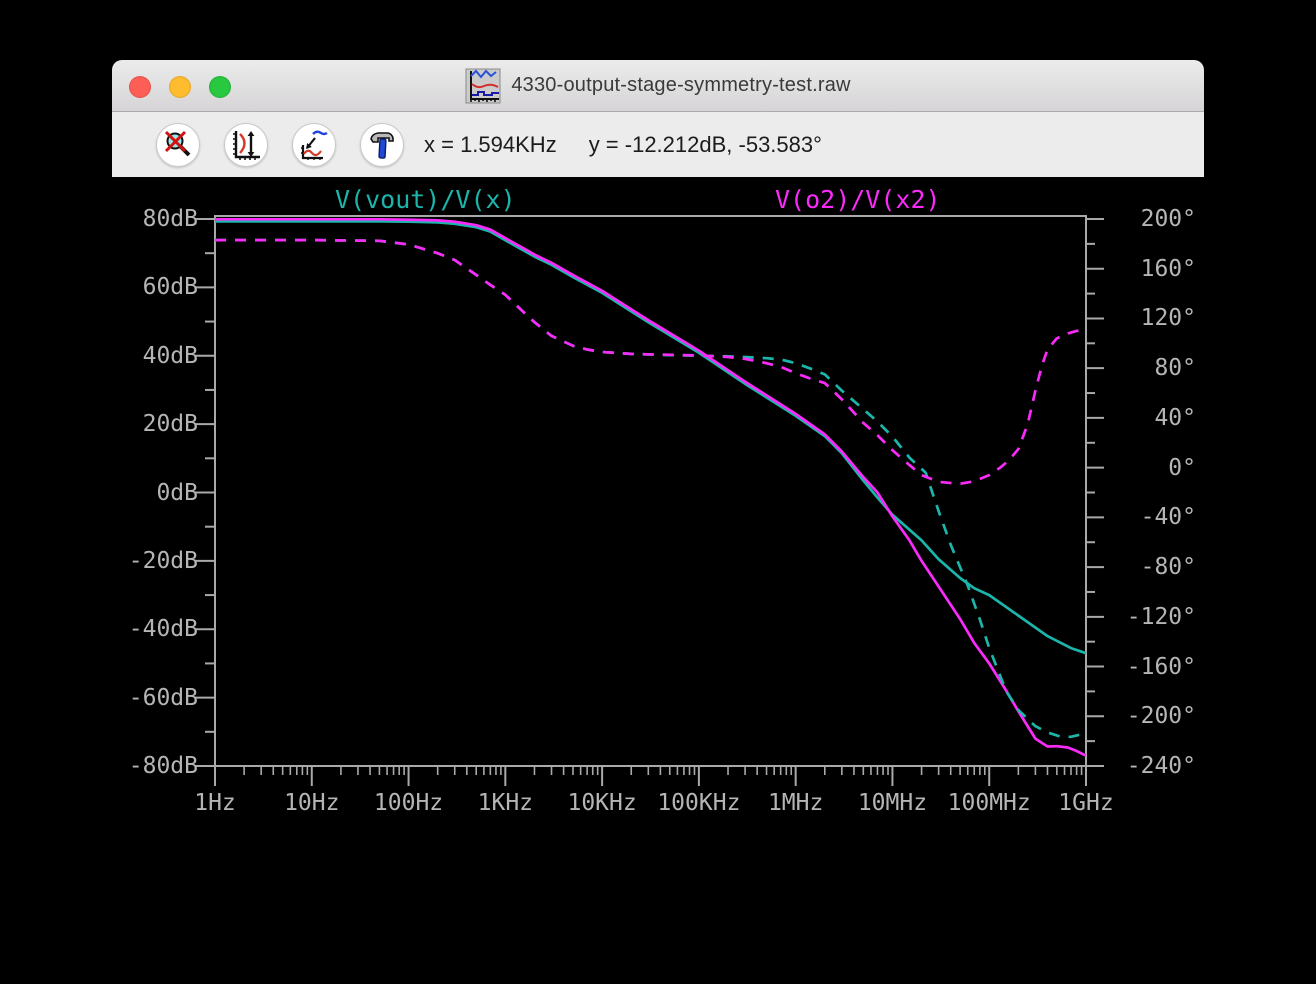 The height and width of the screenshot is (984, 1316). I want to click on db-axis-label: -20dB, so click(163, 560).